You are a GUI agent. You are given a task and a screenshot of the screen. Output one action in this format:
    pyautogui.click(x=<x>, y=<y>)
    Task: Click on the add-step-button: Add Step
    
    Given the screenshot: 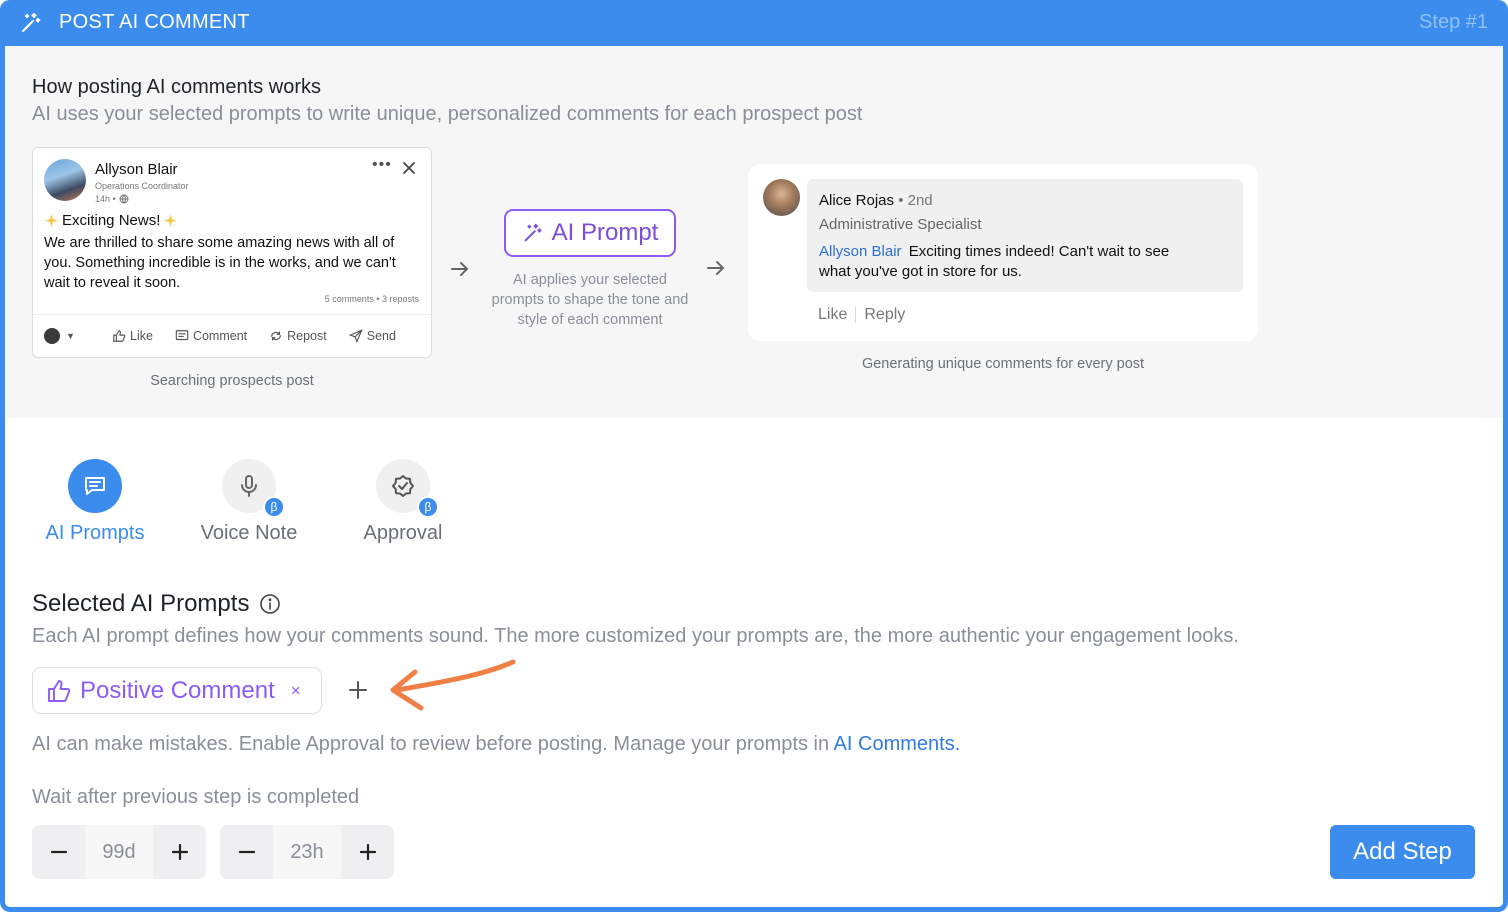 What is the action you would take?
    pyautogui.click(x=1402, y=852)
    